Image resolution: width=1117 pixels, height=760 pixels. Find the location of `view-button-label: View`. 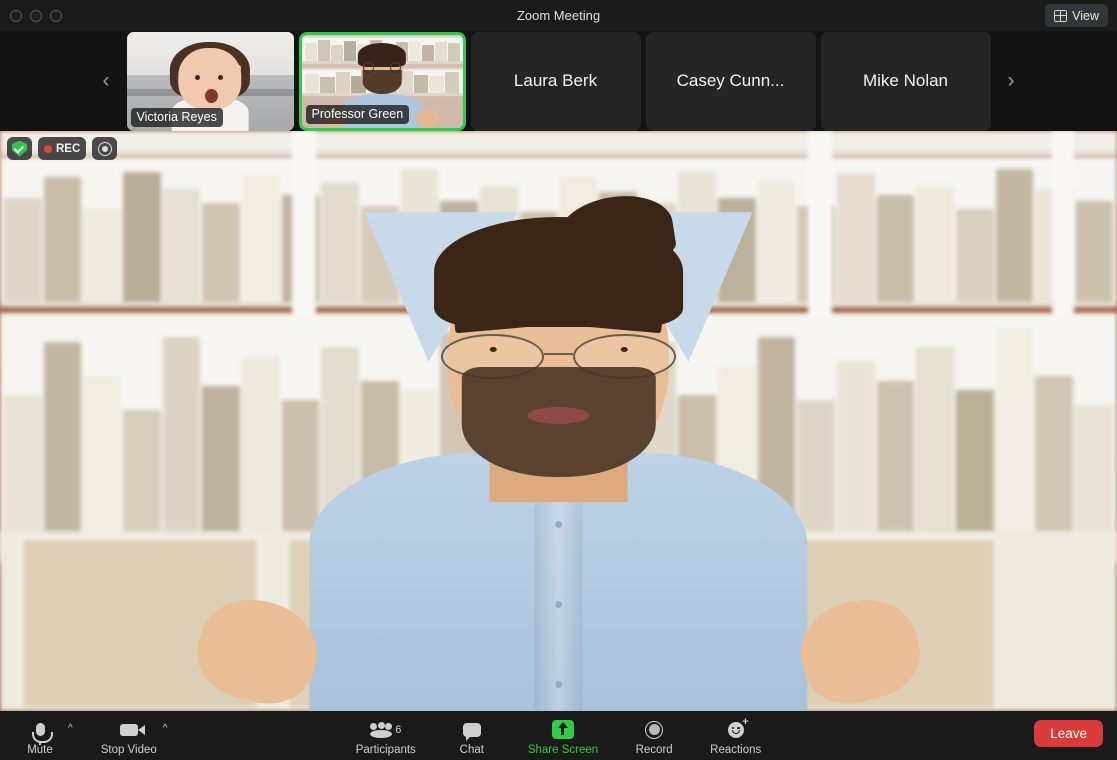

view-button-label: View is located at coordinates (1085, 15).